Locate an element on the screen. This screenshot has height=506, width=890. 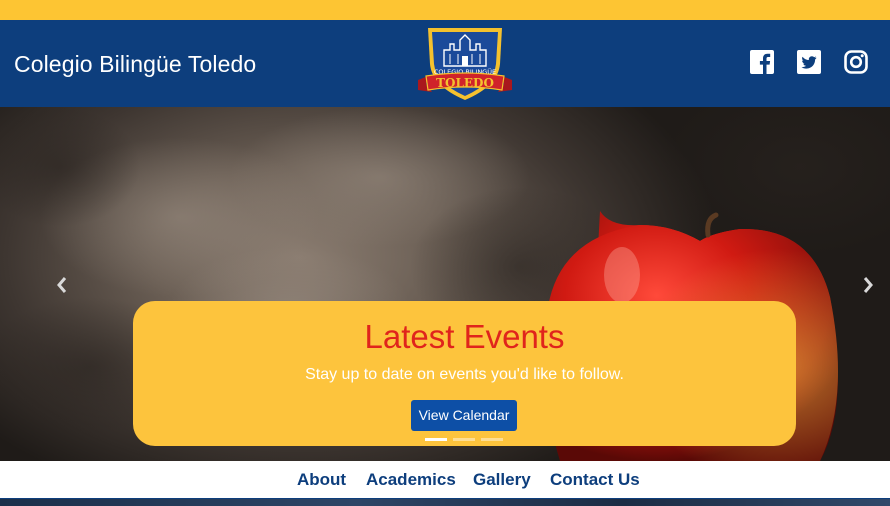
chevron-left-icon is located at coordinates (62, 285).